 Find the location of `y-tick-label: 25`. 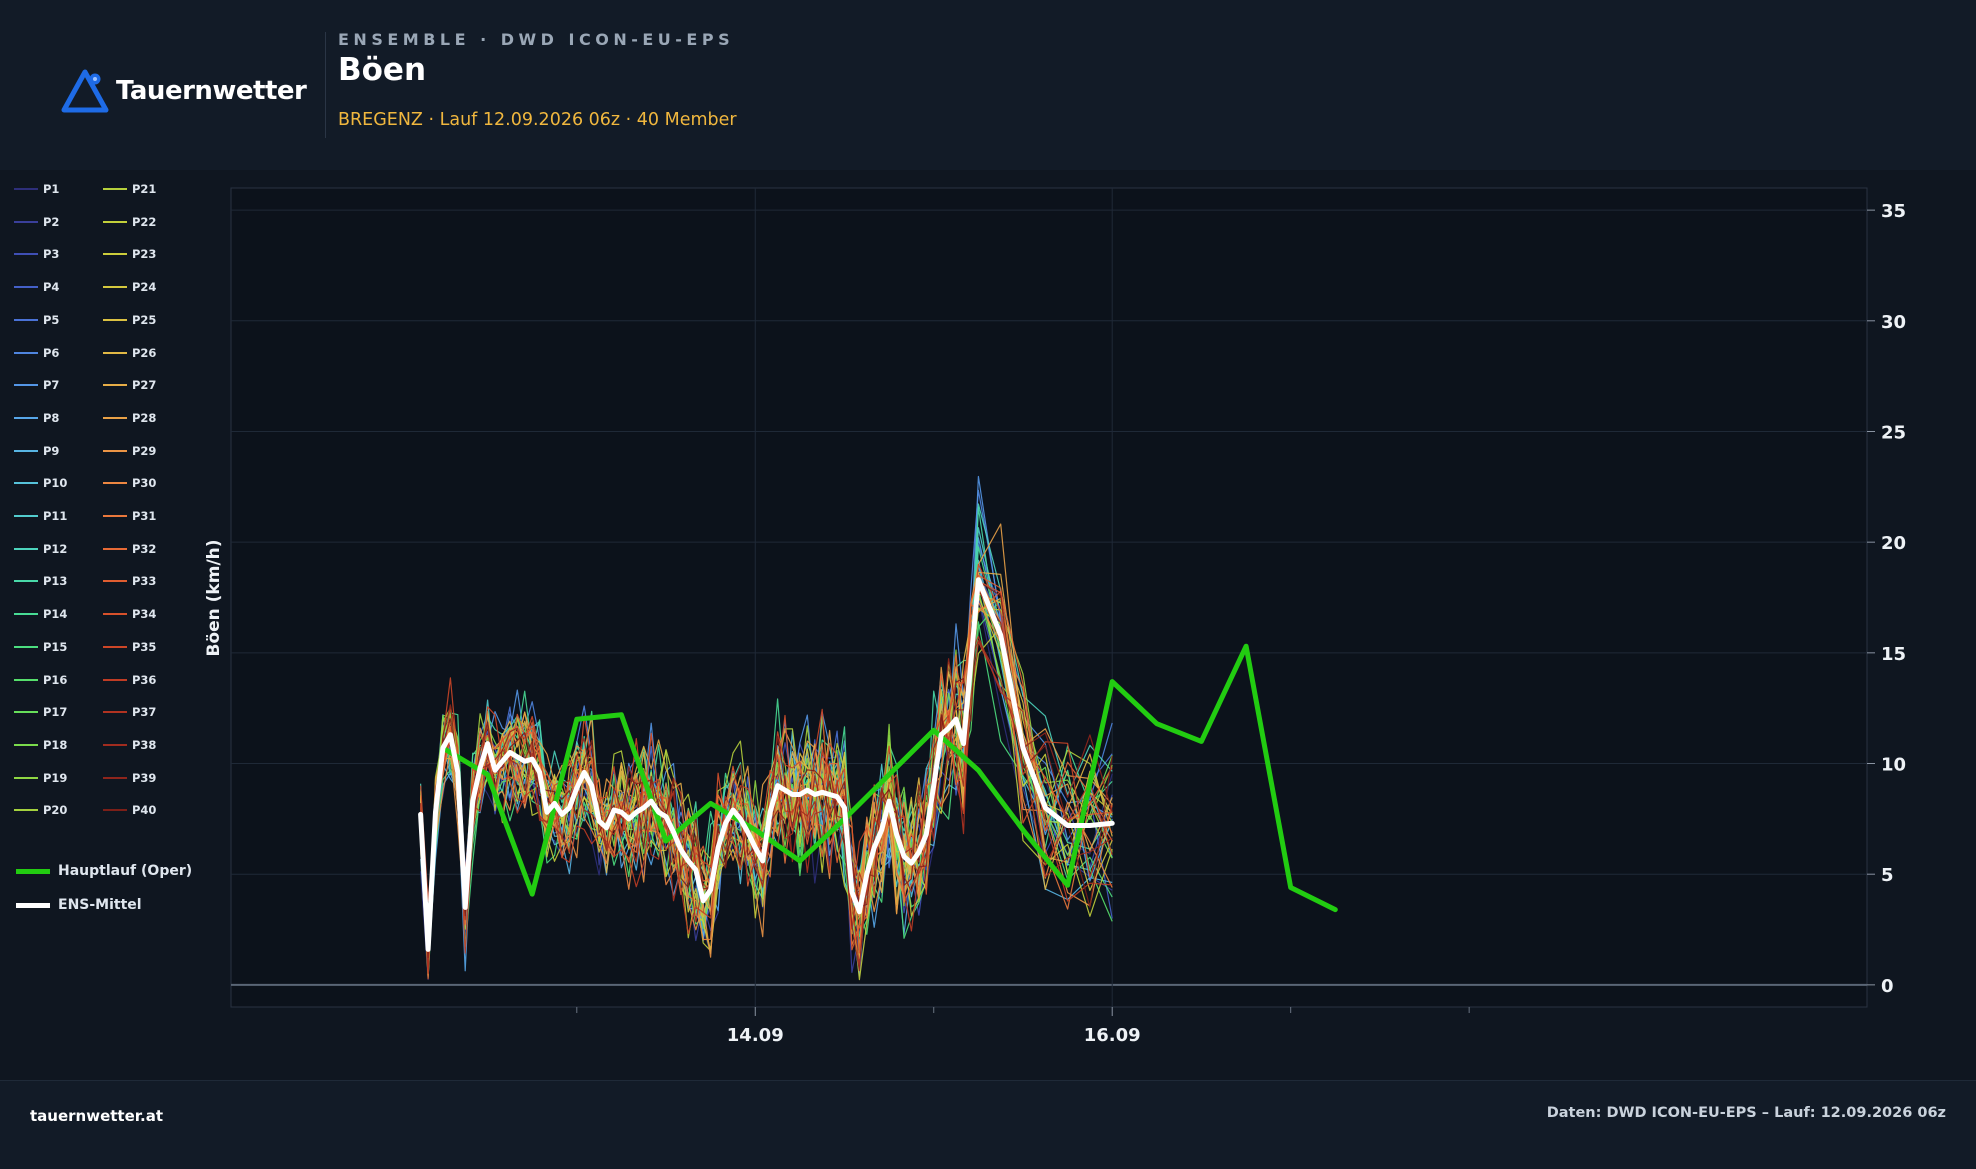

y-tick-label: 25 is located at coordinates (1893, 432).